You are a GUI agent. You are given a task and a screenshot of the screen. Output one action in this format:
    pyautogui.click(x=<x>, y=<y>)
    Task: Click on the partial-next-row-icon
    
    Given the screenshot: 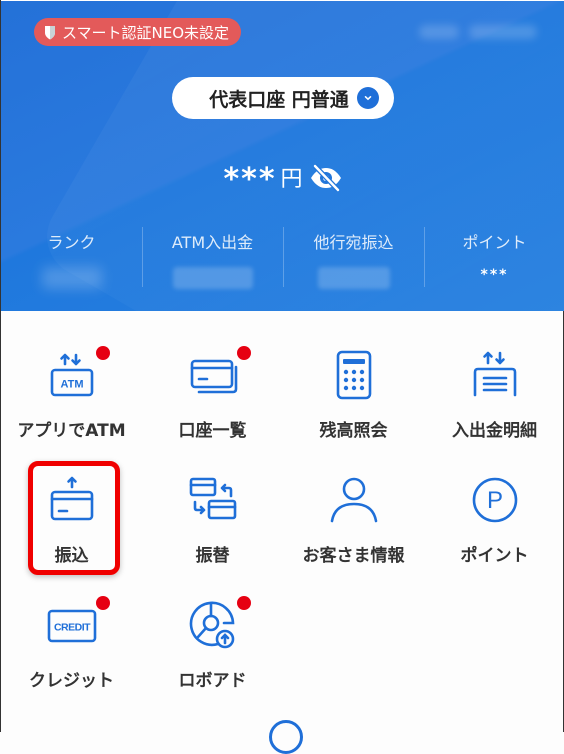 What is the action you would take?
    pyautogui.click(x=286, y=737)
    